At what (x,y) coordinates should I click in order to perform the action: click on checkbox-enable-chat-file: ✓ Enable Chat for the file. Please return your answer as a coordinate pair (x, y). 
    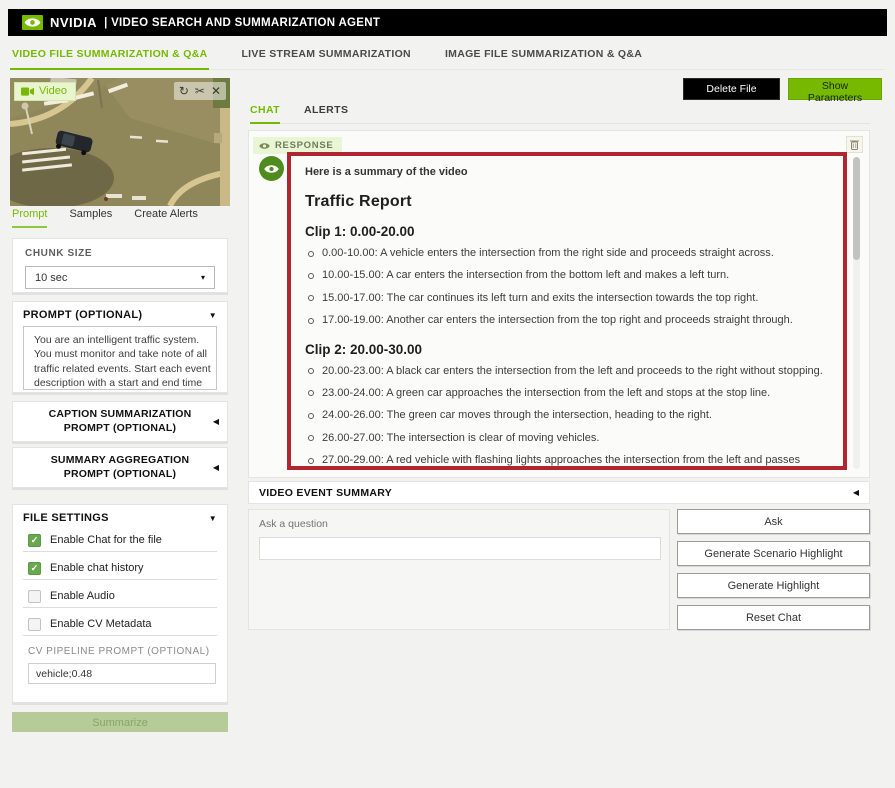
    Looking at the image, I should click on (120, 540).